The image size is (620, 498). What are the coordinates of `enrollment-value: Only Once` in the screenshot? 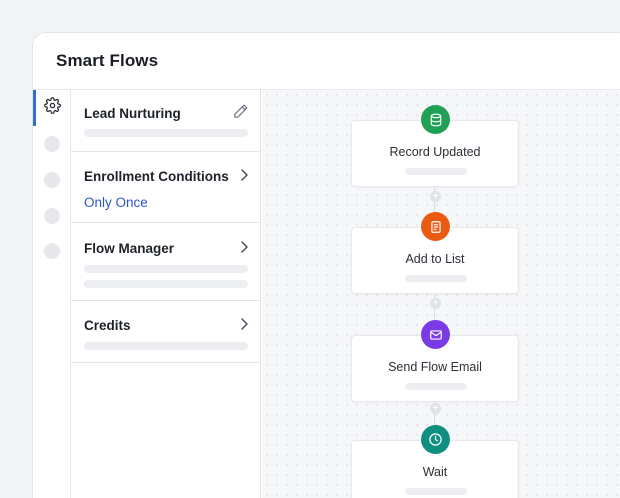 It's located at (116, 202).